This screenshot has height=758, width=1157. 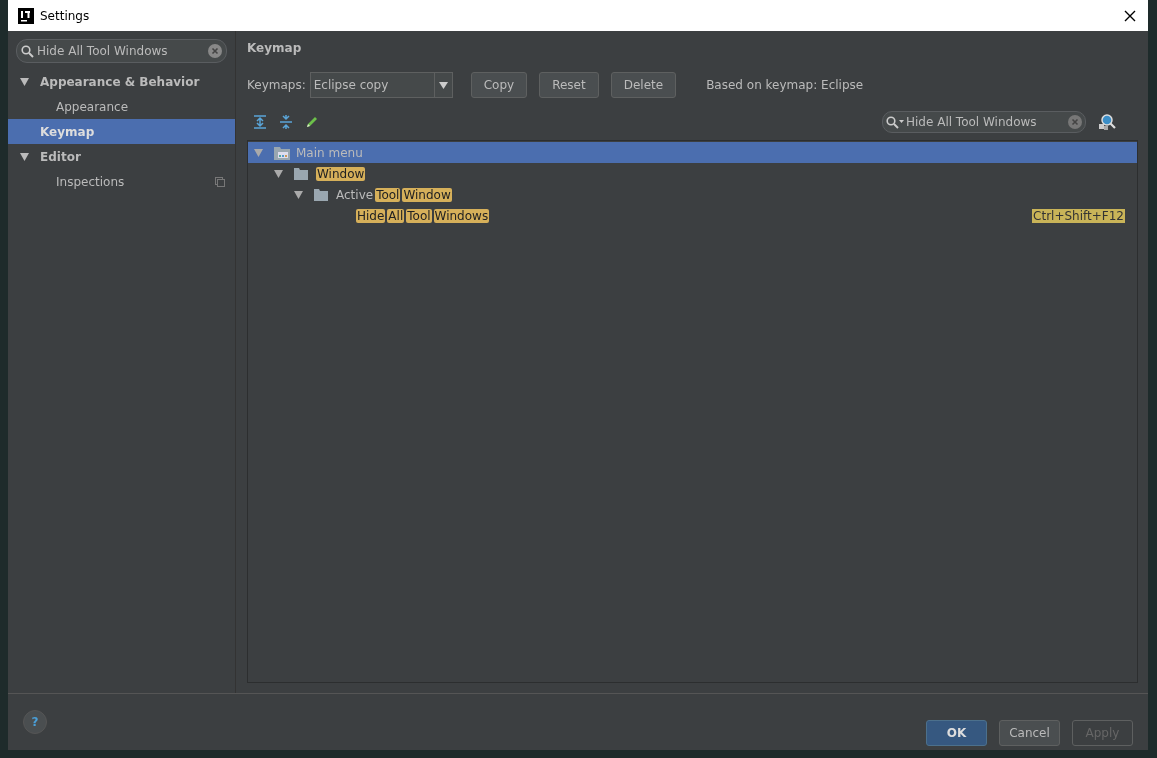 I want to click on search-highlight: Hide, so click(x=371, y=215).